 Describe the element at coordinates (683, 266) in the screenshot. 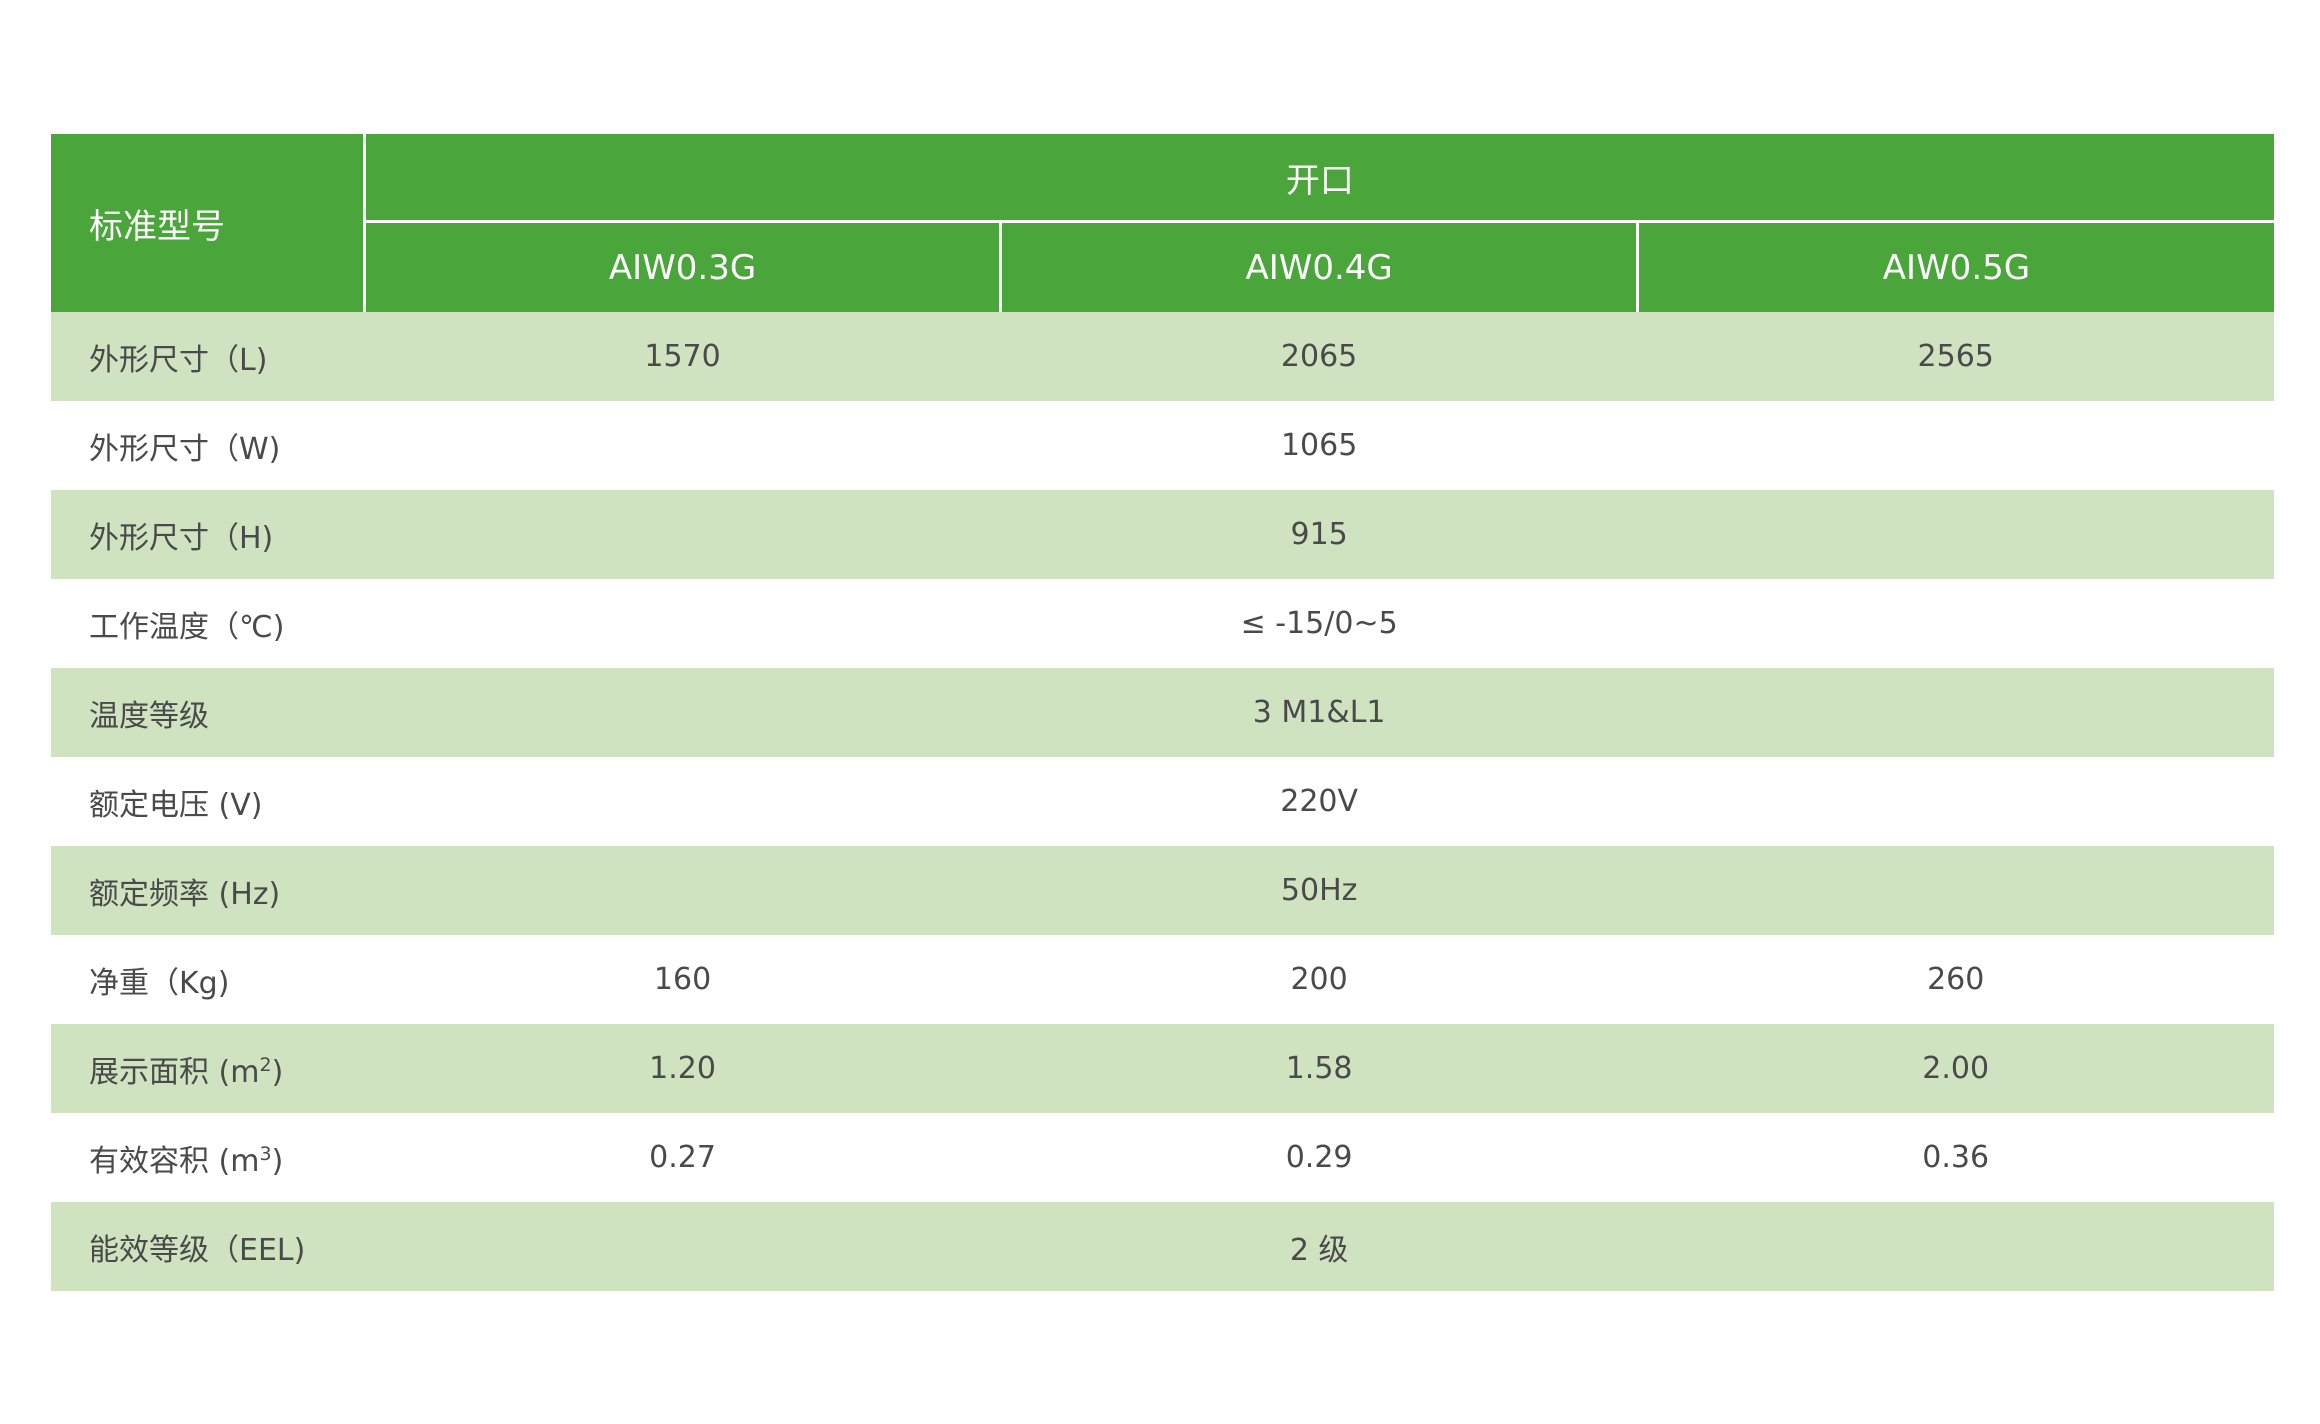

I see `header-model-aiw03g: AIW0.3G` at that location.